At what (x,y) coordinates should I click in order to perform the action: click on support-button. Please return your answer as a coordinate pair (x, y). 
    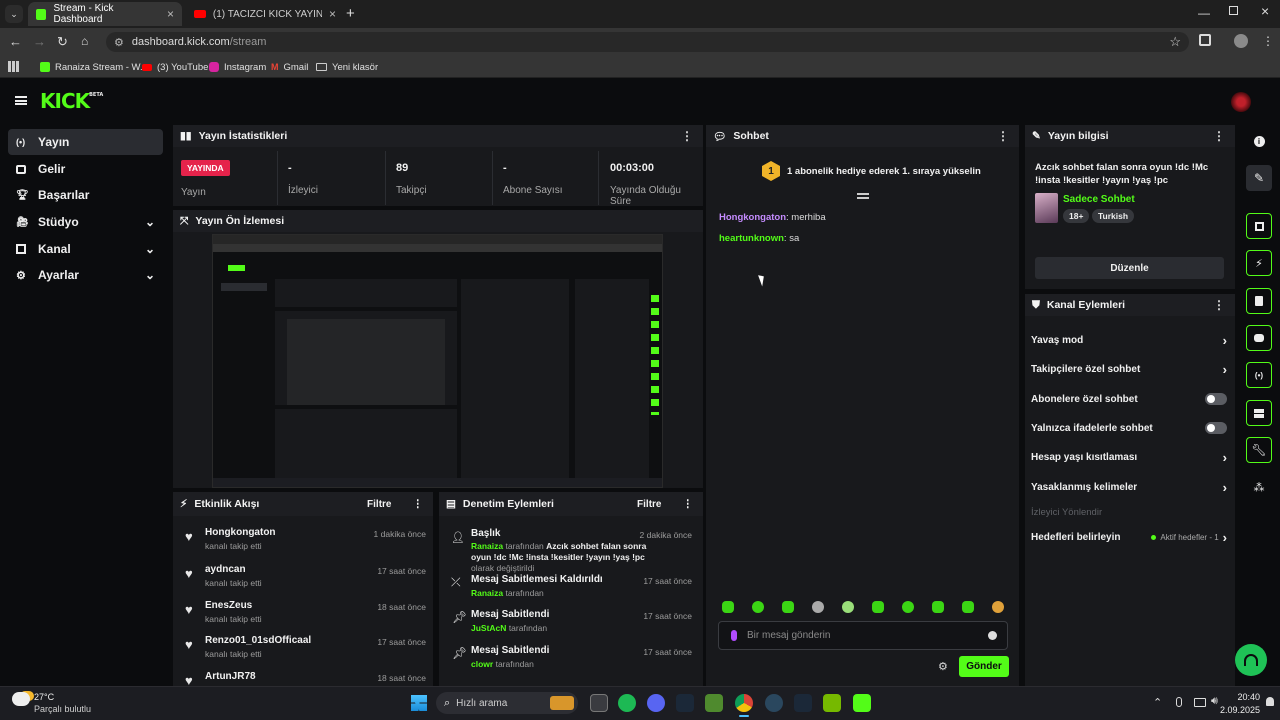
    Looking at the image, I should click on (1251, 660).